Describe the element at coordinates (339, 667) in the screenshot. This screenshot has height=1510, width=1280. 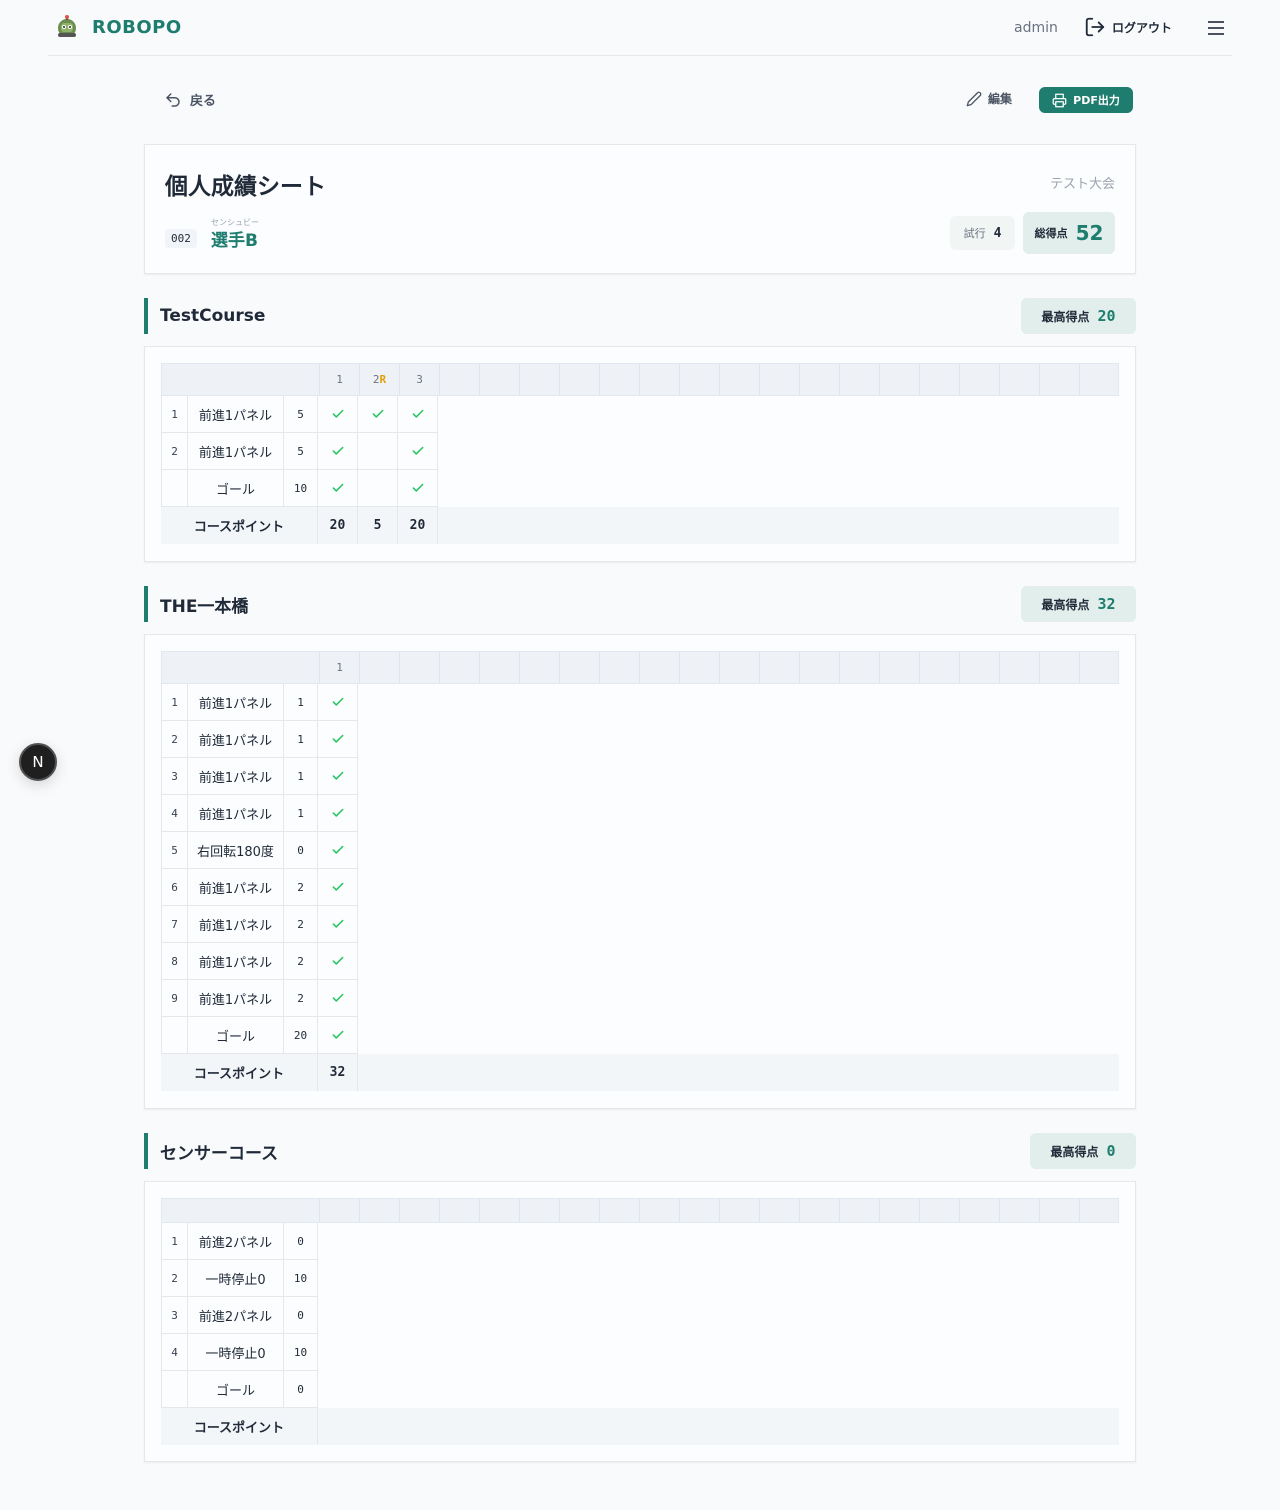
I see `attempt-header-cell: 1` at that location.